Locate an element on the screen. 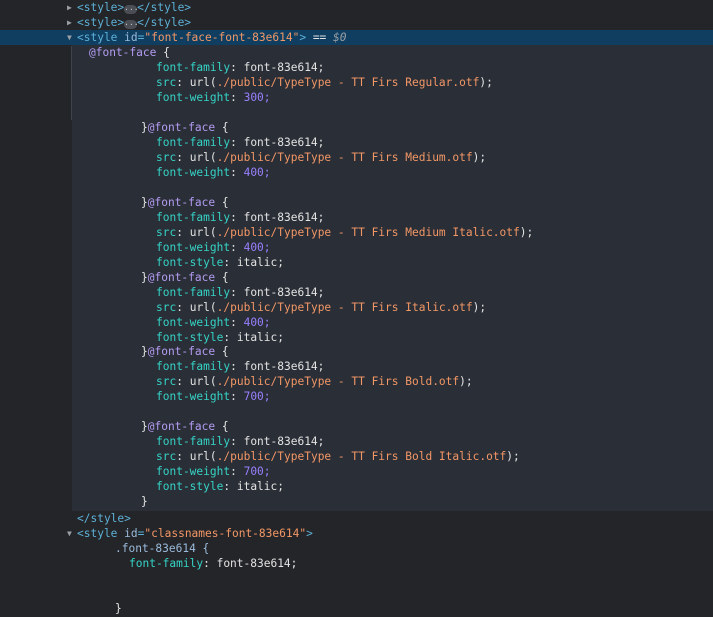 This screenshot has height=617, width=713. dom-node-style-classnames: <style id="classnames-font-83e614"> is located at coordinates (356, 533).